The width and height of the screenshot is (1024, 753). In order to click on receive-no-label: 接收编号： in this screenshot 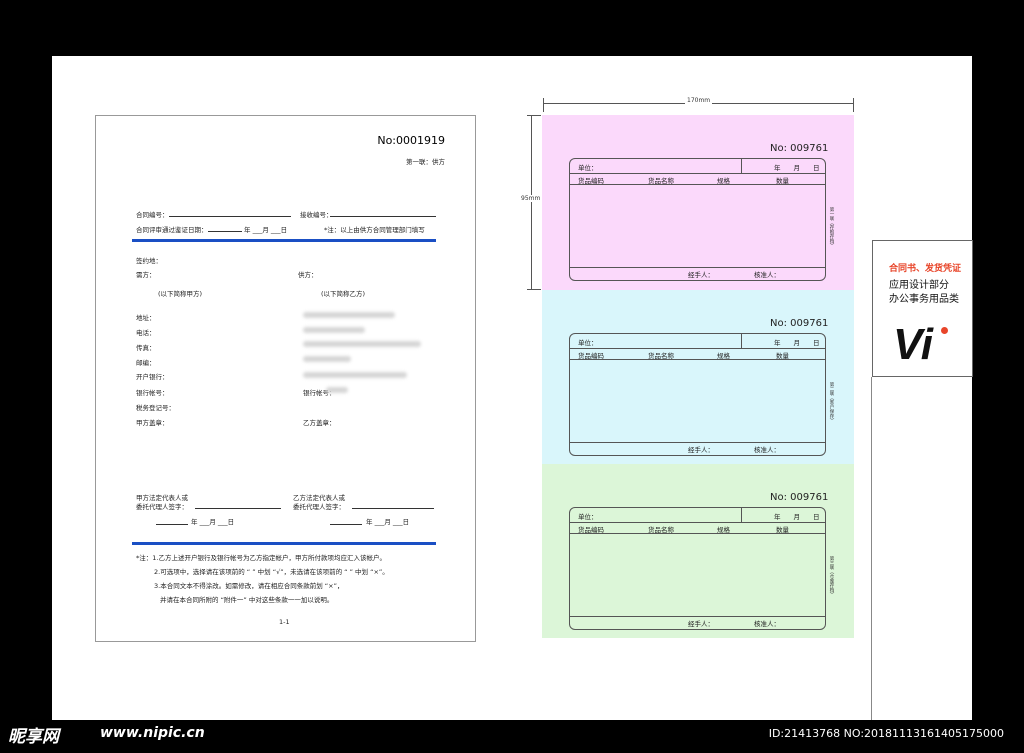, I will do `click(316, 215)`.